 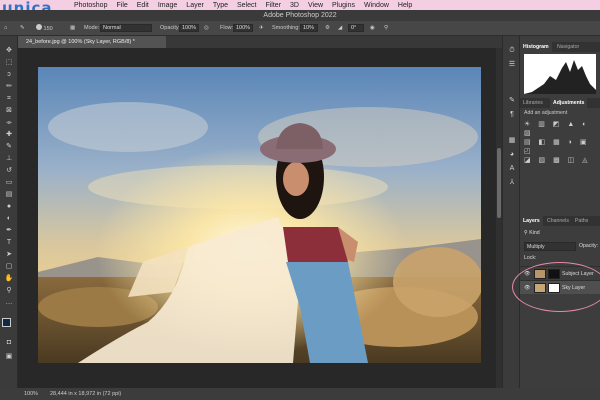 I want to click on adjustment-hint: Add an adjustment, so click(x=546, y=113).